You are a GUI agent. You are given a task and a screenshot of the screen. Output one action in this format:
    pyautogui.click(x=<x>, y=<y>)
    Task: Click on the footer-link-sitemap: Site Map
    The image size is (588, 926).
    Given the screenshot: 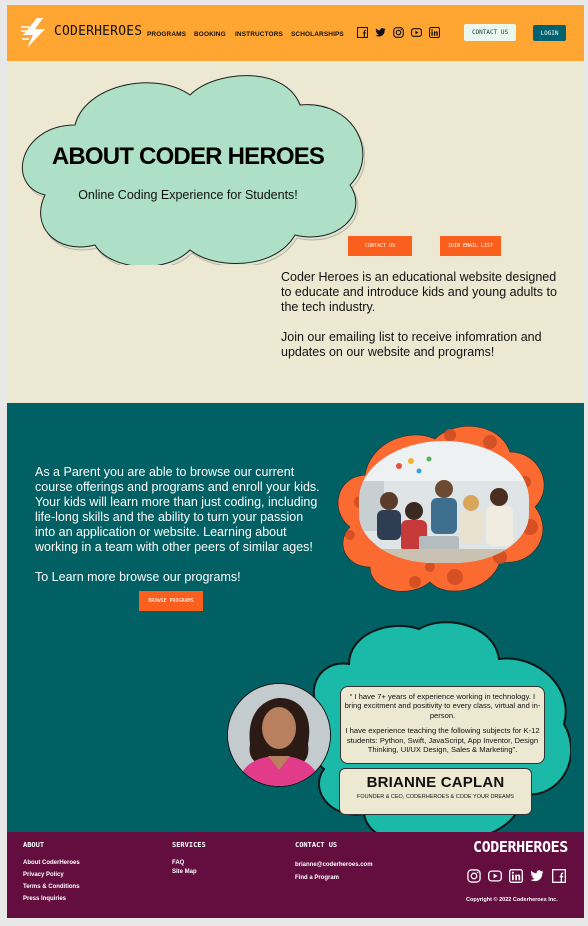 What is the action you would take?
    pyautogui.click(x=184, y=872)
    